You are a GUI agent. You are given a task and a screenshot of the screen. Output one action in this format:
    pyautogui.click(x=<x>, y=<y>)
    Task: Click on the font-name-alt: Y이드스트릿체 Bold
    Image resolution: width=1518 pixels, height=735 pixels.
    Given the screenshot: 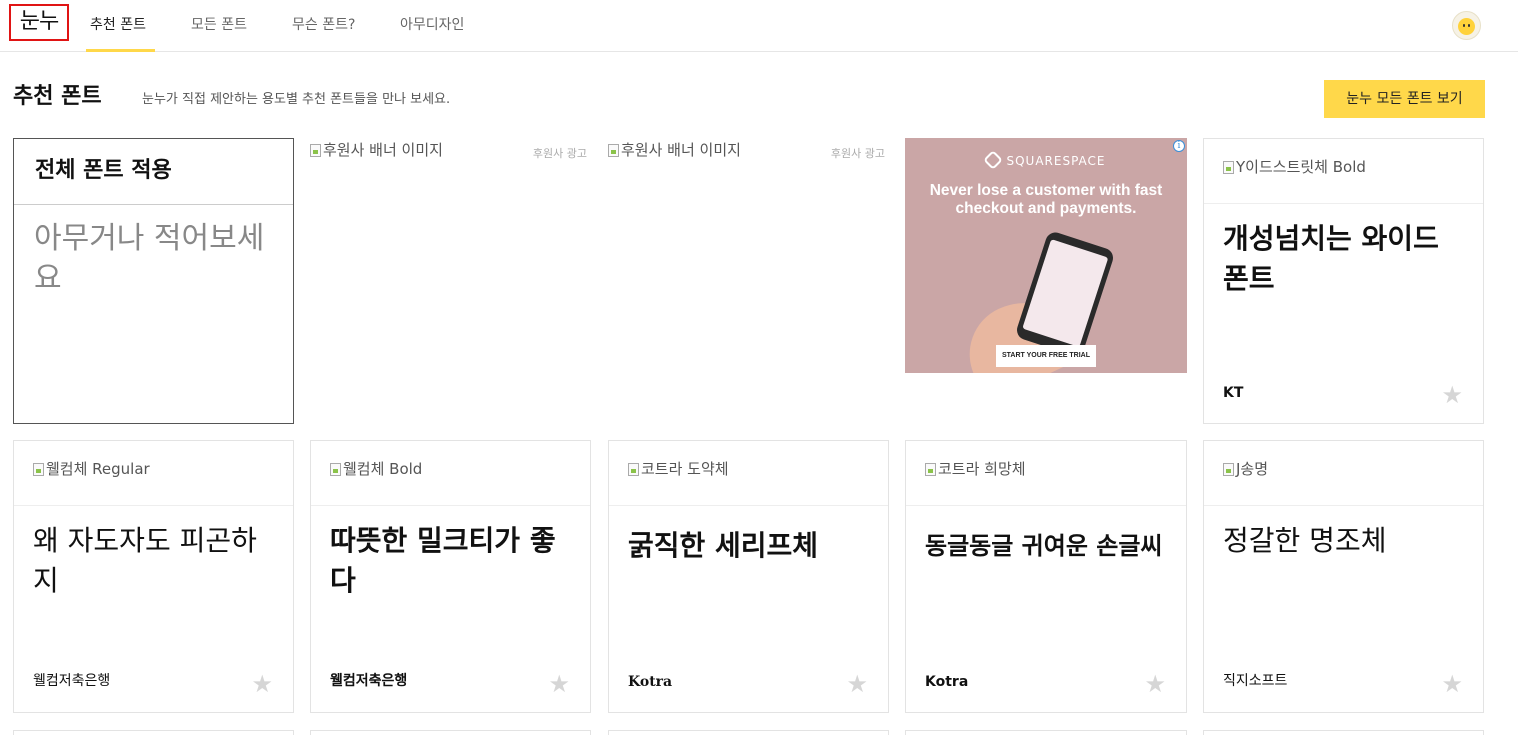 What is the action you would take?
    pyautogui.click(x=1301, y=167)
    